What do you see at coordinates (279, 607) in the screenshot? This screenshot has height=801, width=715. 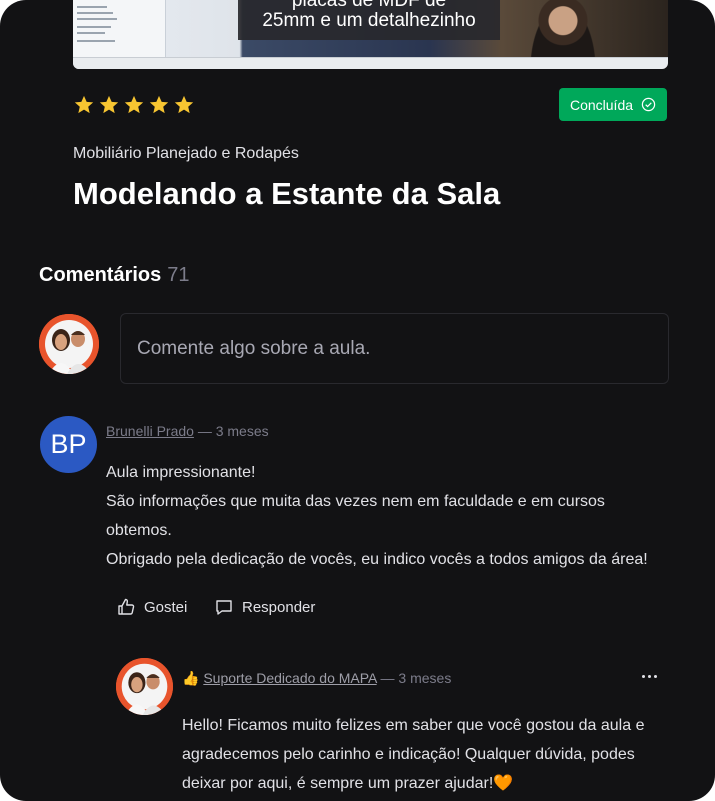 I see `reply-label: Responder` at bounding box center [279, 607].